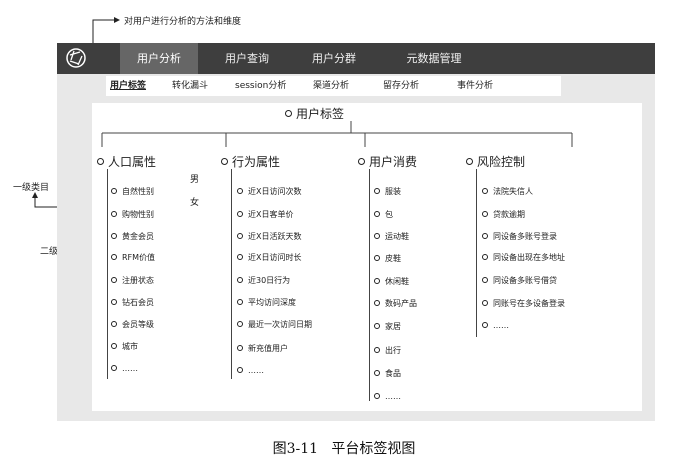  What do you see at coordinates (507, 191) in the screenshot?
I see `tag-dishonest: 法院失信人` at bounding box center [507, 191].